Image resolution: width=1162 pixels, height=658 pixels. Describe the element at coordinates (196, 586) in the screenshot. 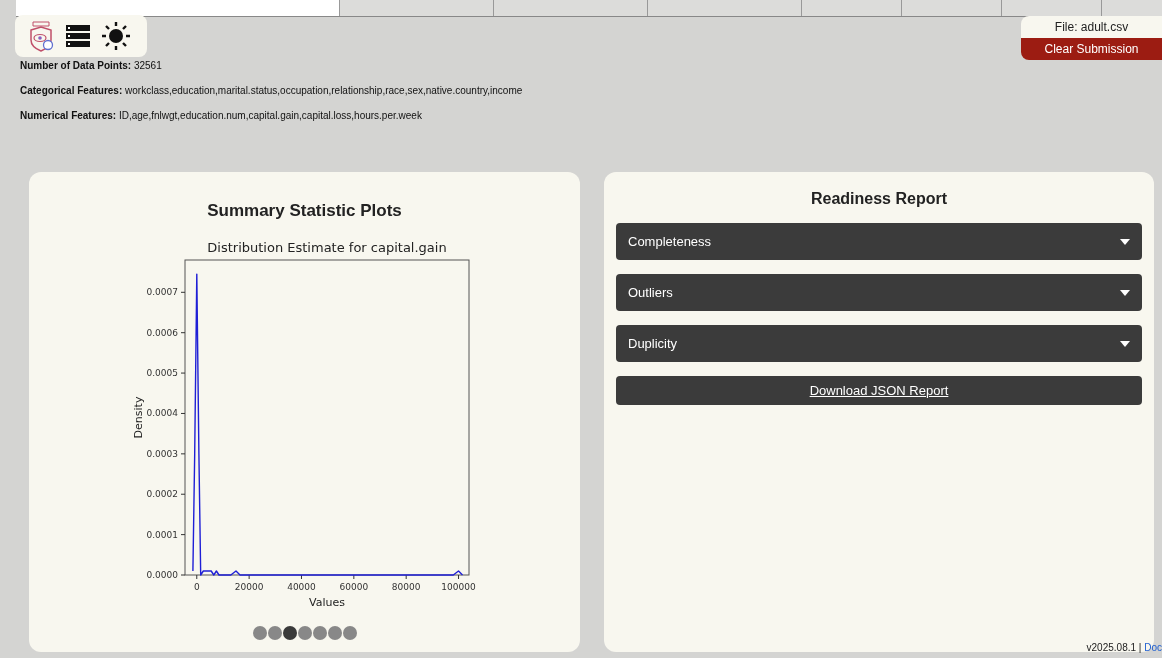

I see `x-tick-label: 0` at that location.